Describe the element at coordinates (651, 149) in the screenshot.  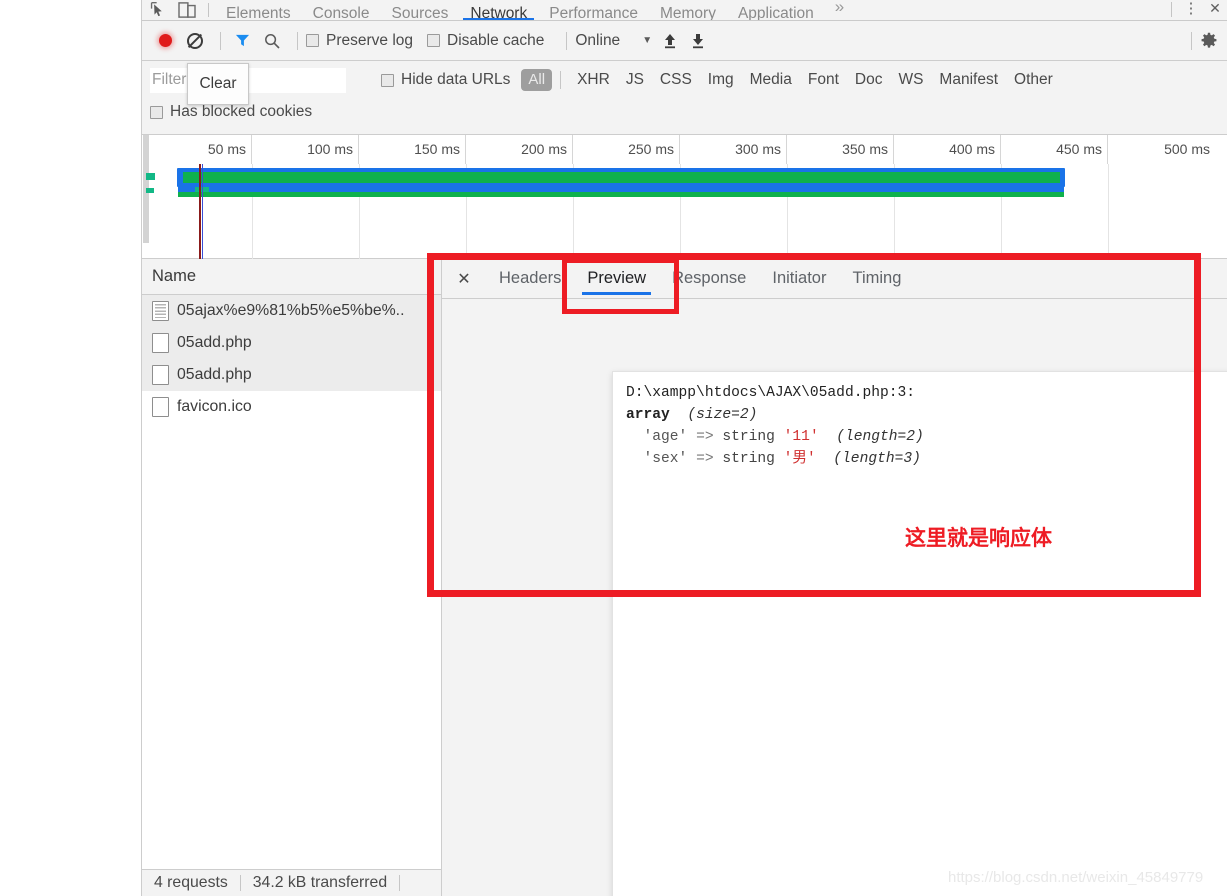
I see `ruler-tick-label: 250 ms` at that location.